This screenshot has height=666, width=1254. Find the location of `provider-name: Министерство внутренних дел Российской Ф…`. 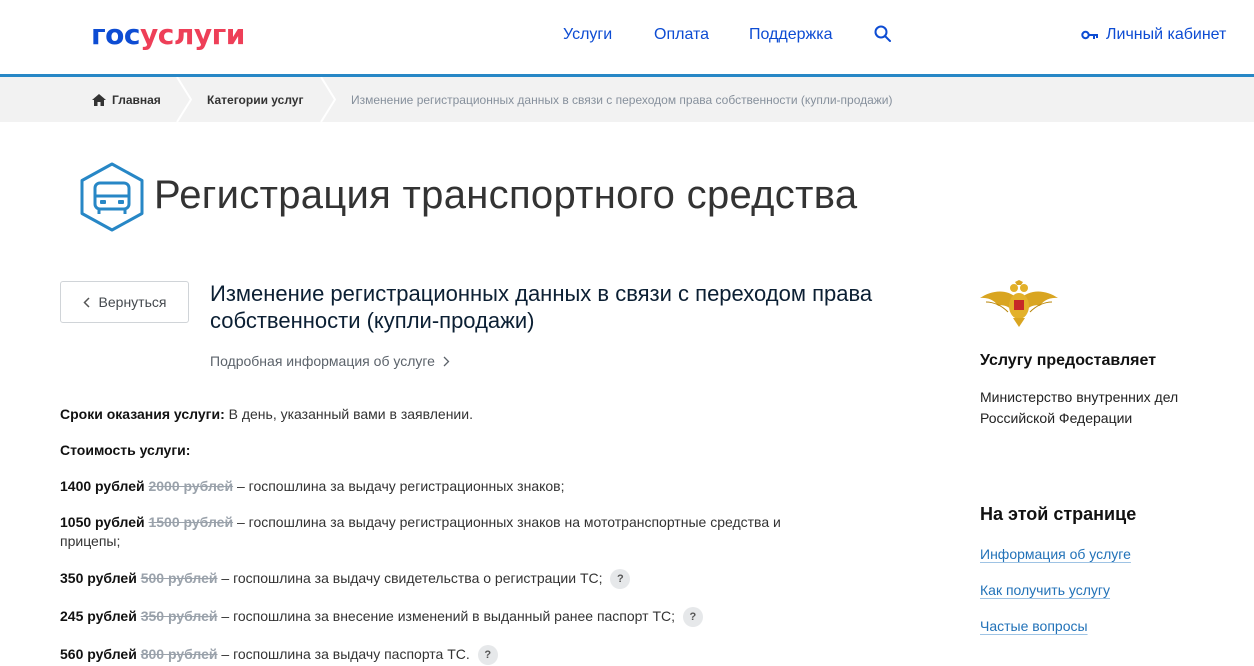

provider-name: Министерство внутренних дел Российской Ф… is located at coordinates (1100, 408).